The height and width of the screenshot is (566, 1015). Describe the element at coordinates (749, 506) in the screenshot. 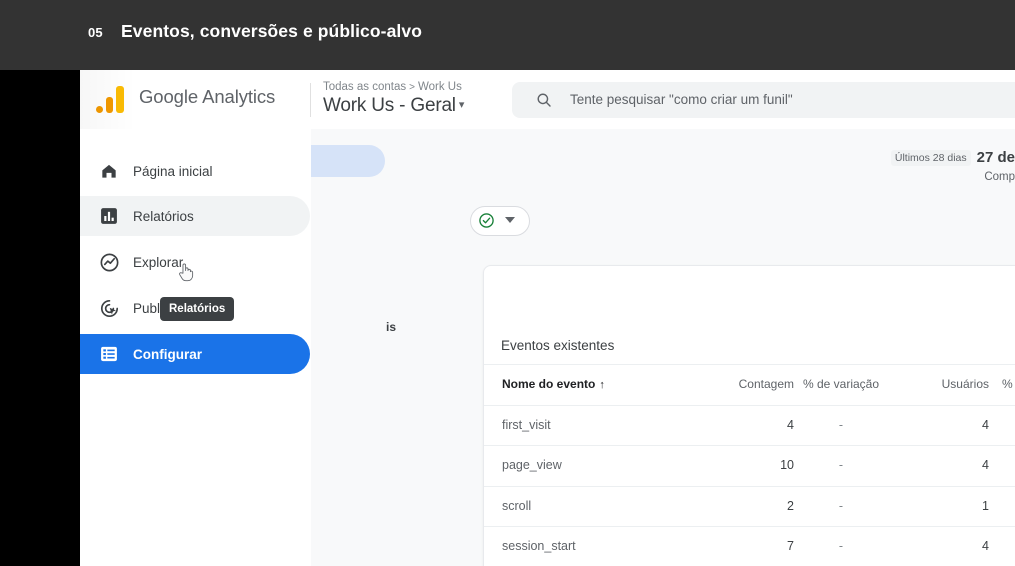

I see `table-row: scroll 2 - 1 -` at that location.